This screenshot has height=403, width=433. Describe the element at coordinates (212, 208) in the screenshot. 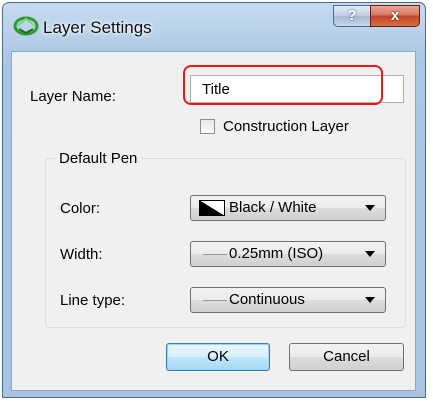

I see `color-swatch-icon` at that location.